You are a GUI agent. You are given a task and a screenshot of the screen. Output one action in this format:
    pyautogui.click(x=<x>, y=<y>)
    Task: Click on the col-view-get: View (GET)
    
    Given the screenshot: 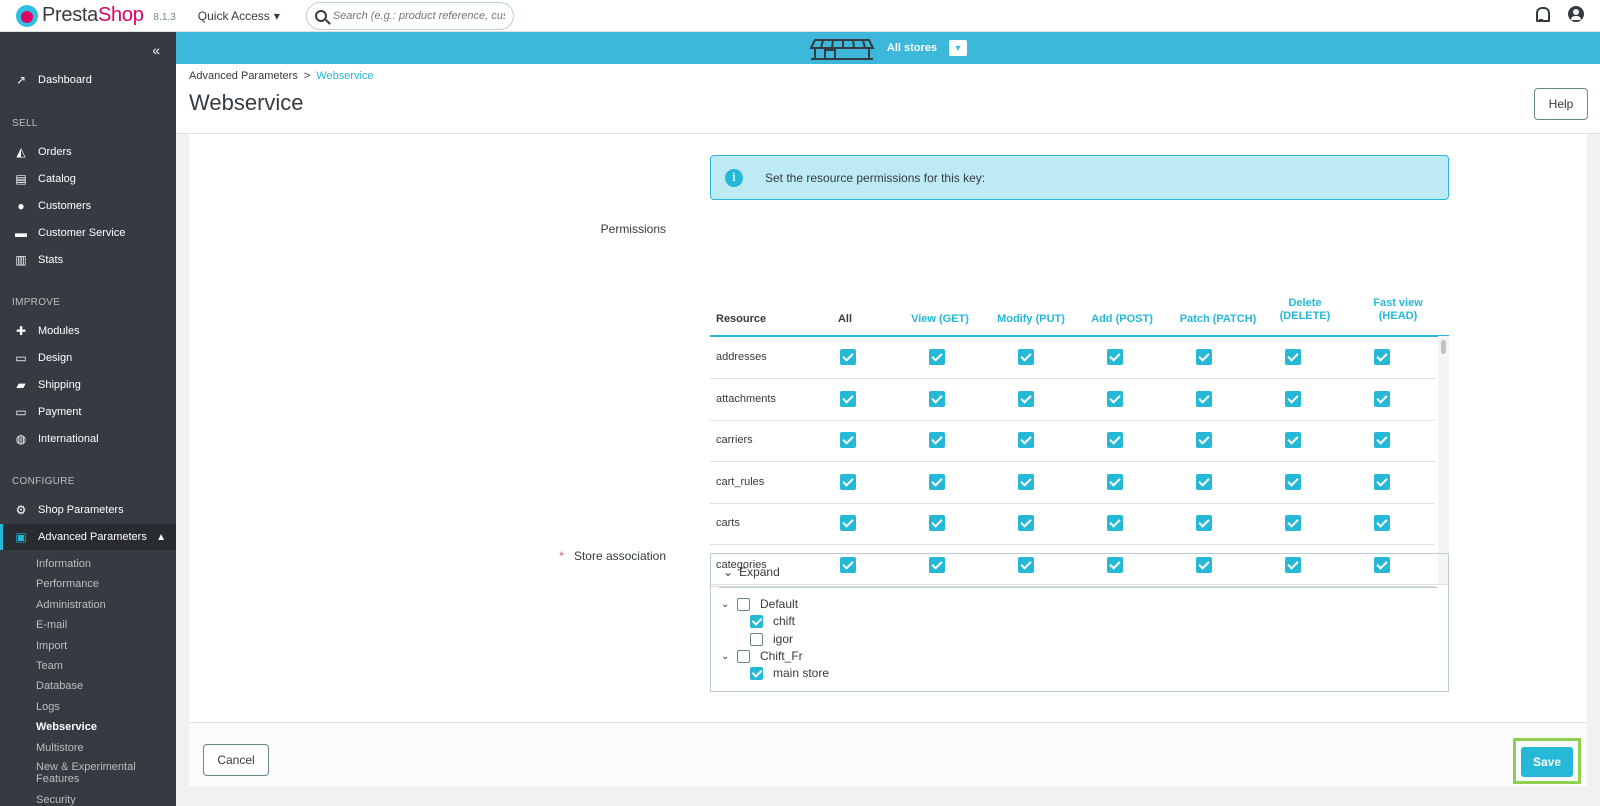 What is the action you would take?
    pyautogui.click(x=940, y=319)
    